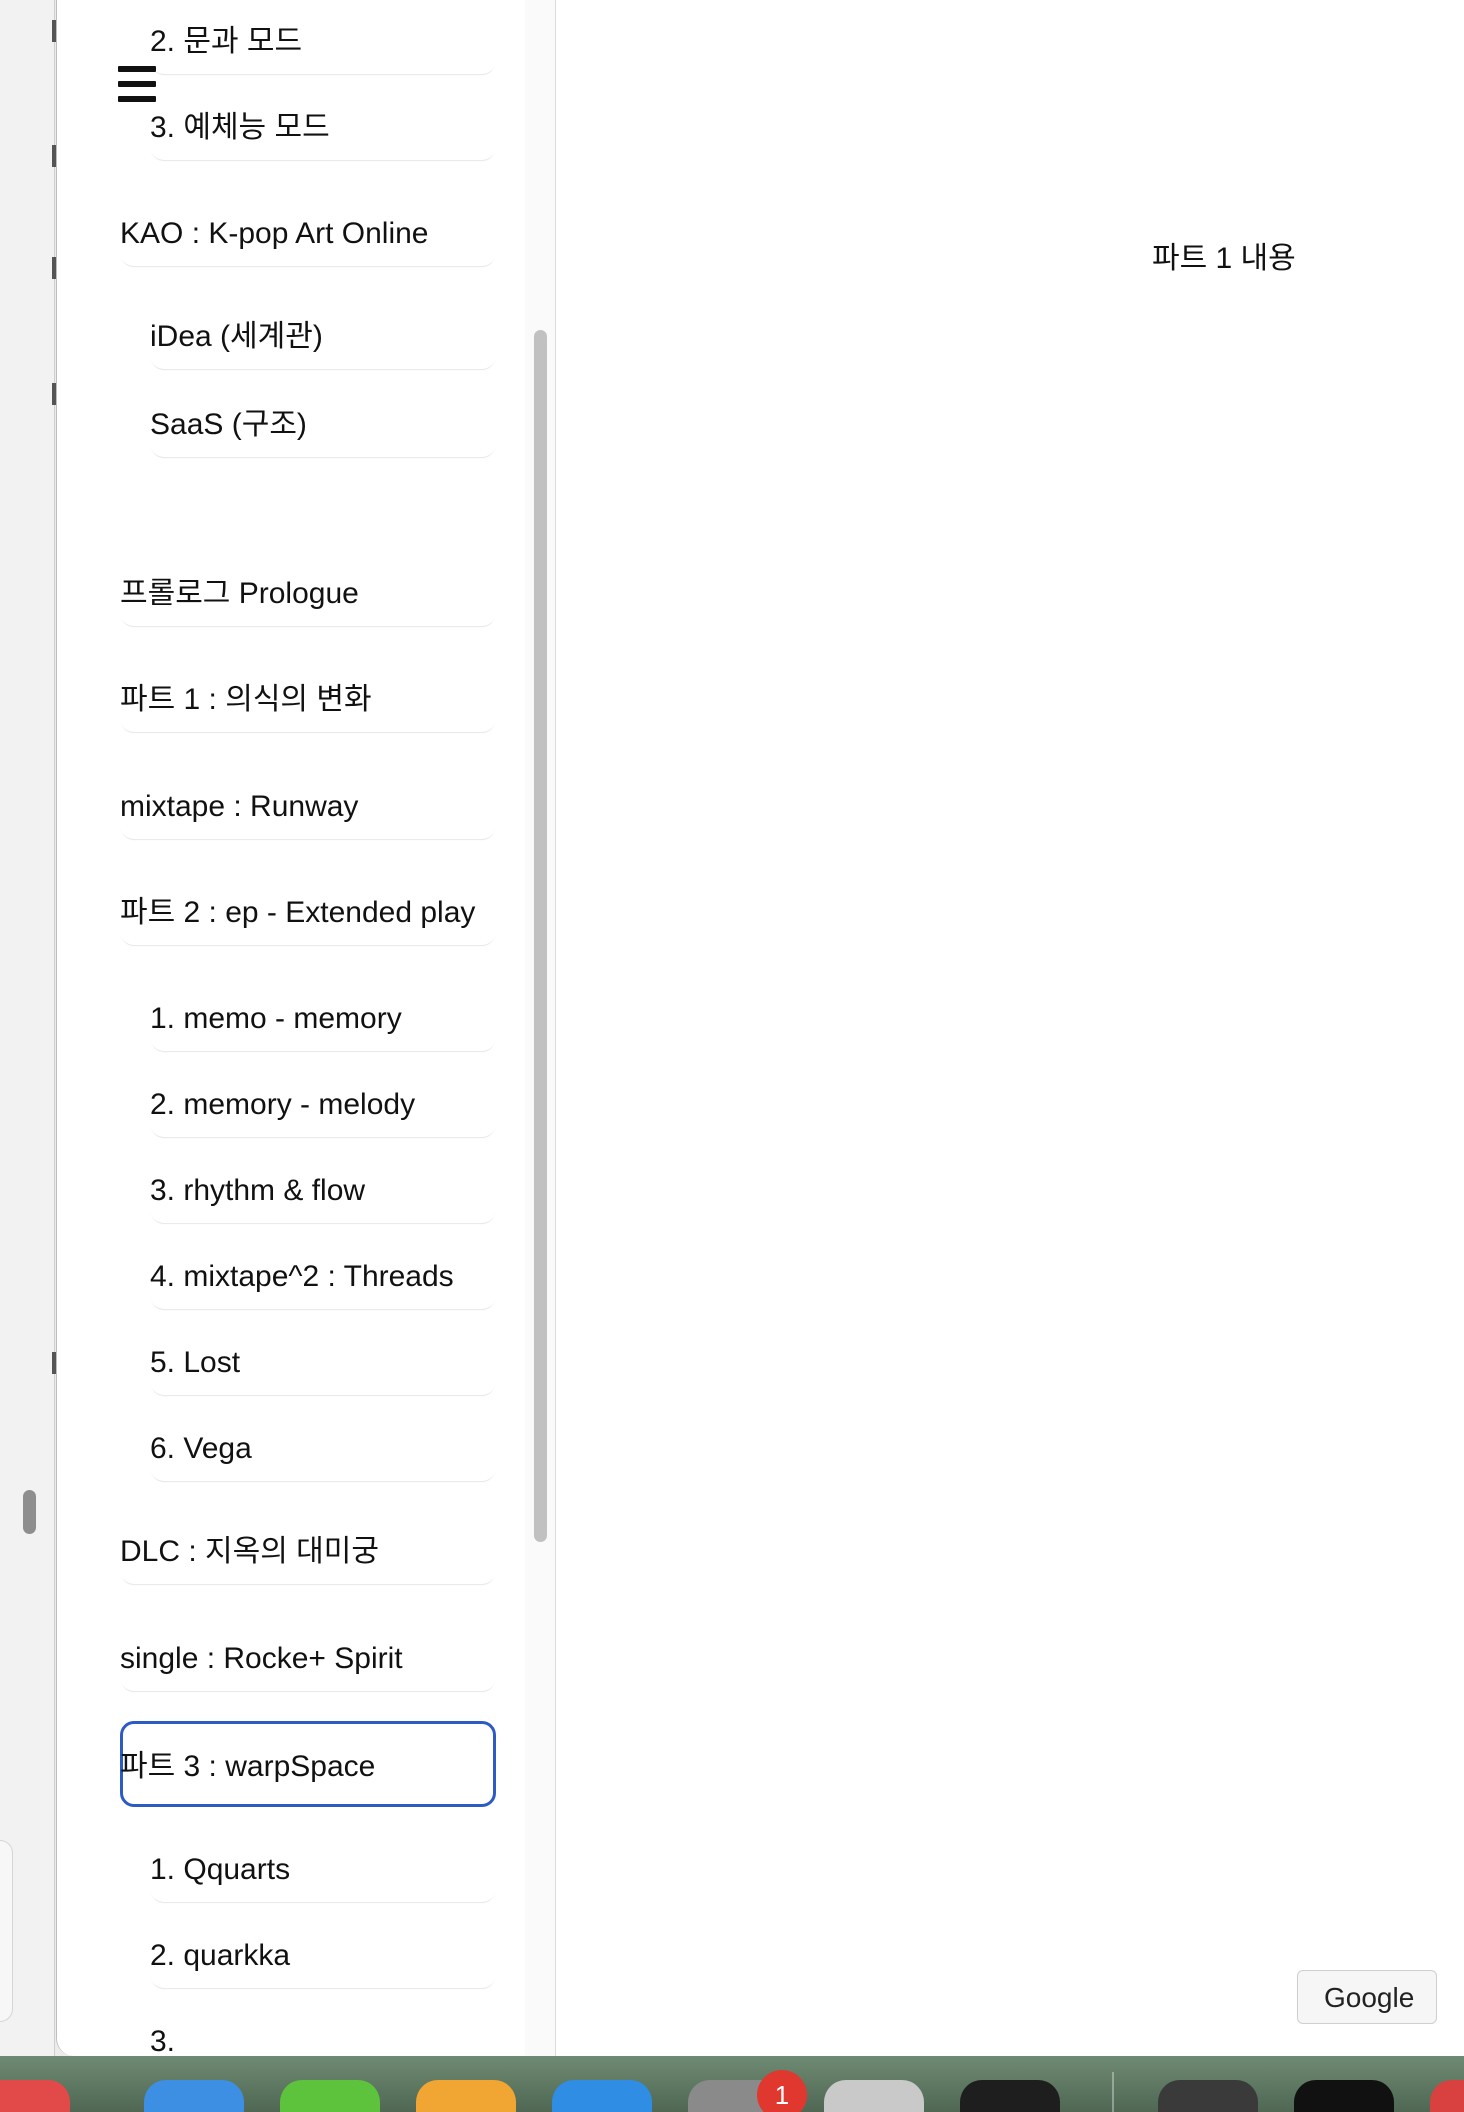  I want to click on sidebar-item-mixtape-runway: mixtape : Runway, so click(308, 807).